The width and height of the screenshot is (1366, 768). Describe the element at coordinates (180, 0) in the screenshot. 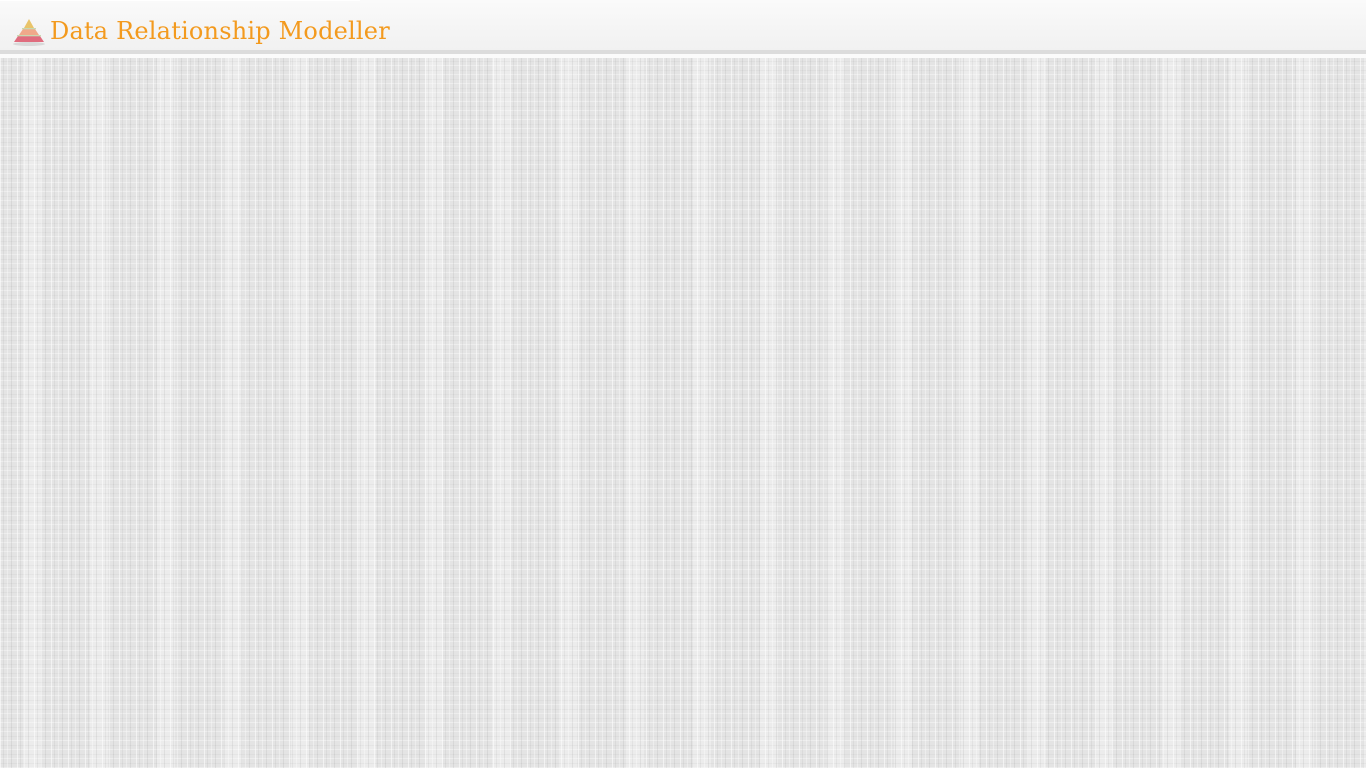

I see `header-highlight` at that location.